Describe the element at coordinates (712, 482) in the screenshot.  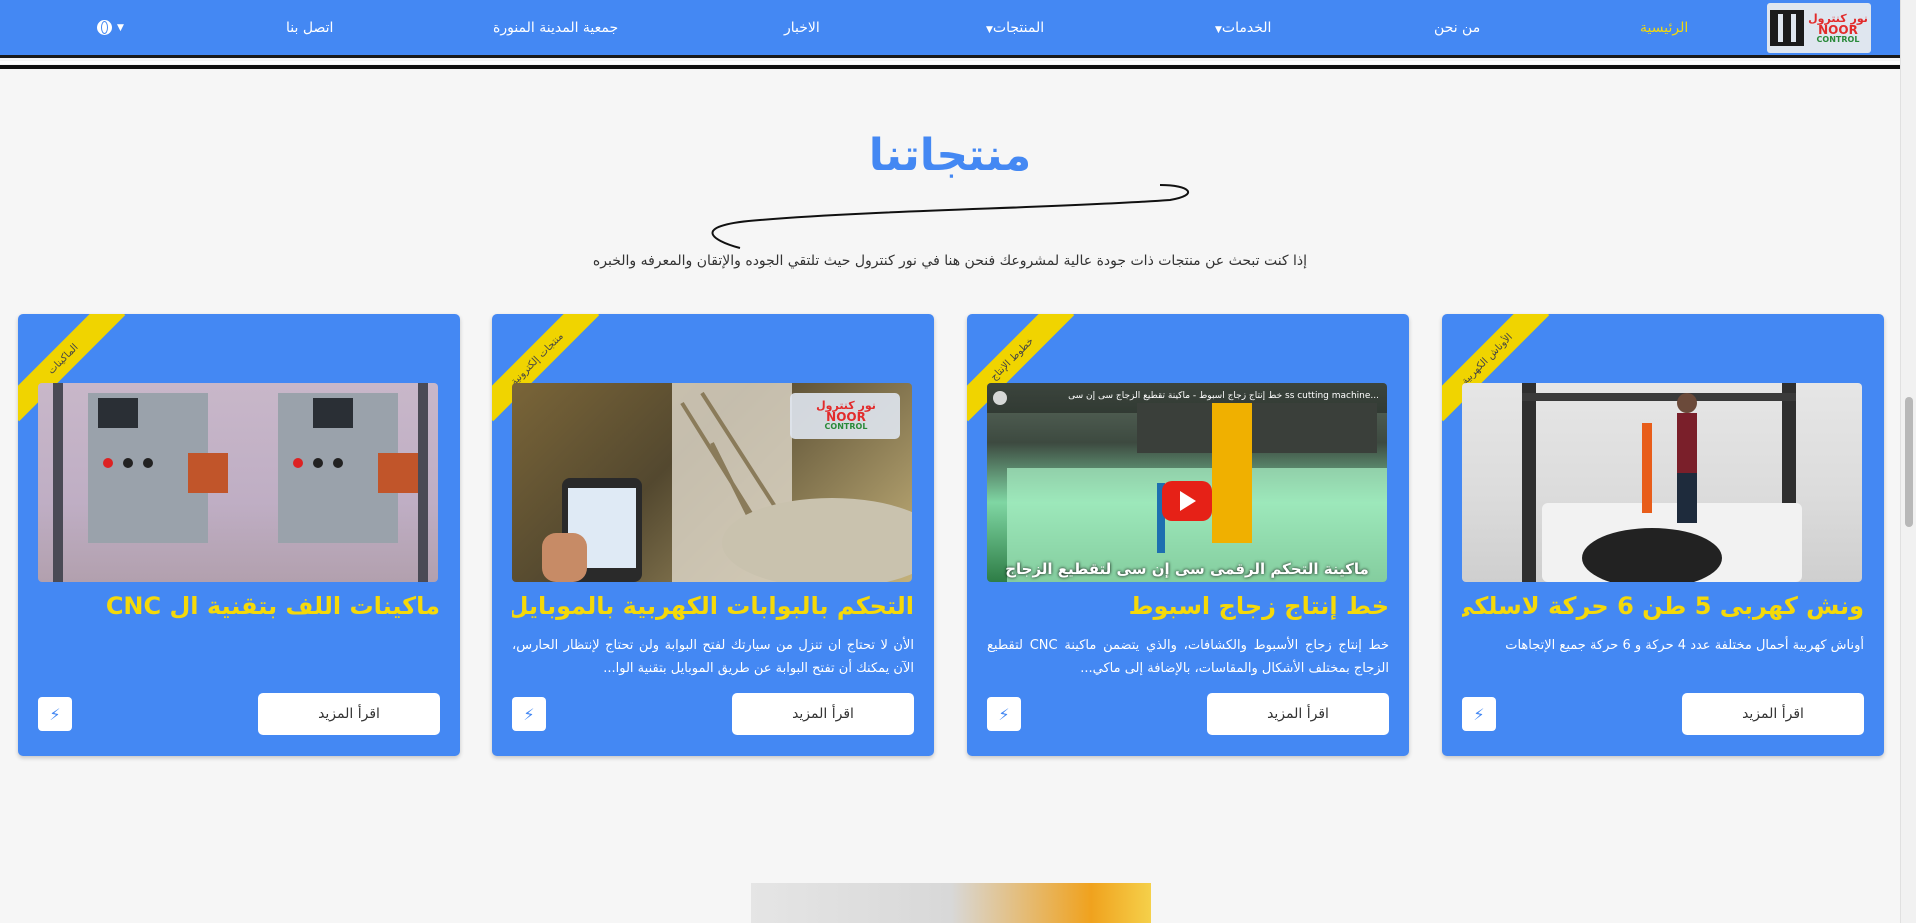
I see `product-image: نور كنترول NOOR CONTROL` at that location.